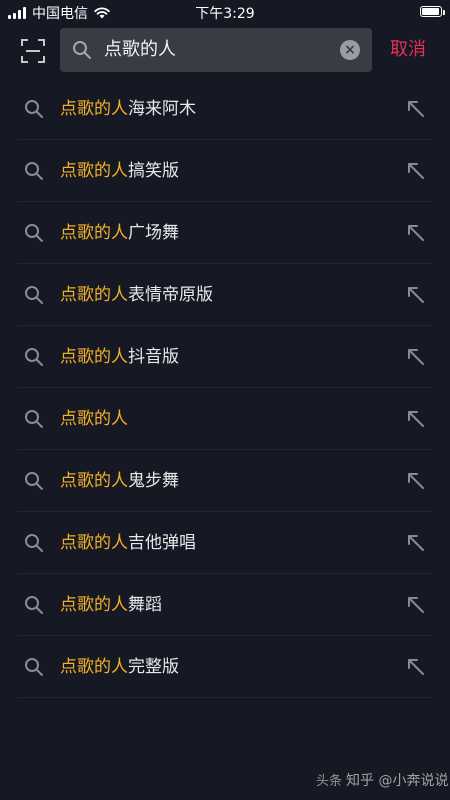 This screenshot has width=450, height=800. I want to click on suggestion-text: 点歌的人抖音版, so click(119, 357).